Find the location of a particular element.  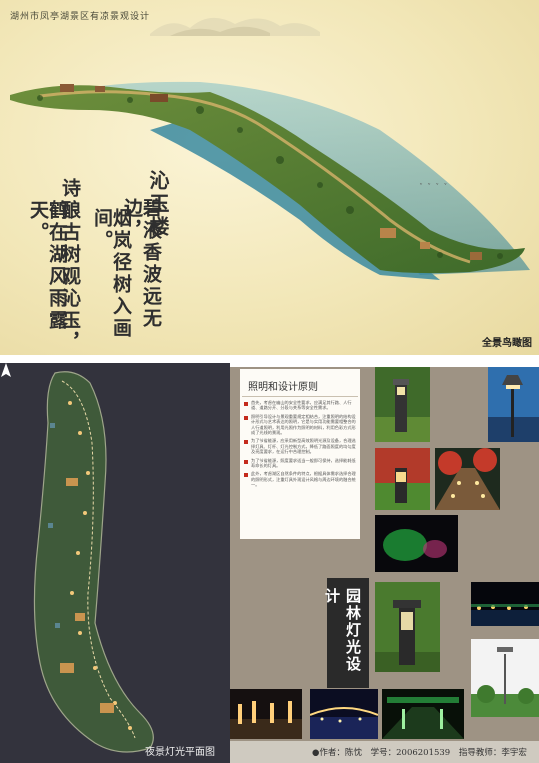

aerial-view-label: 全景鸟瞰图 is located at coordinates (507, 343).